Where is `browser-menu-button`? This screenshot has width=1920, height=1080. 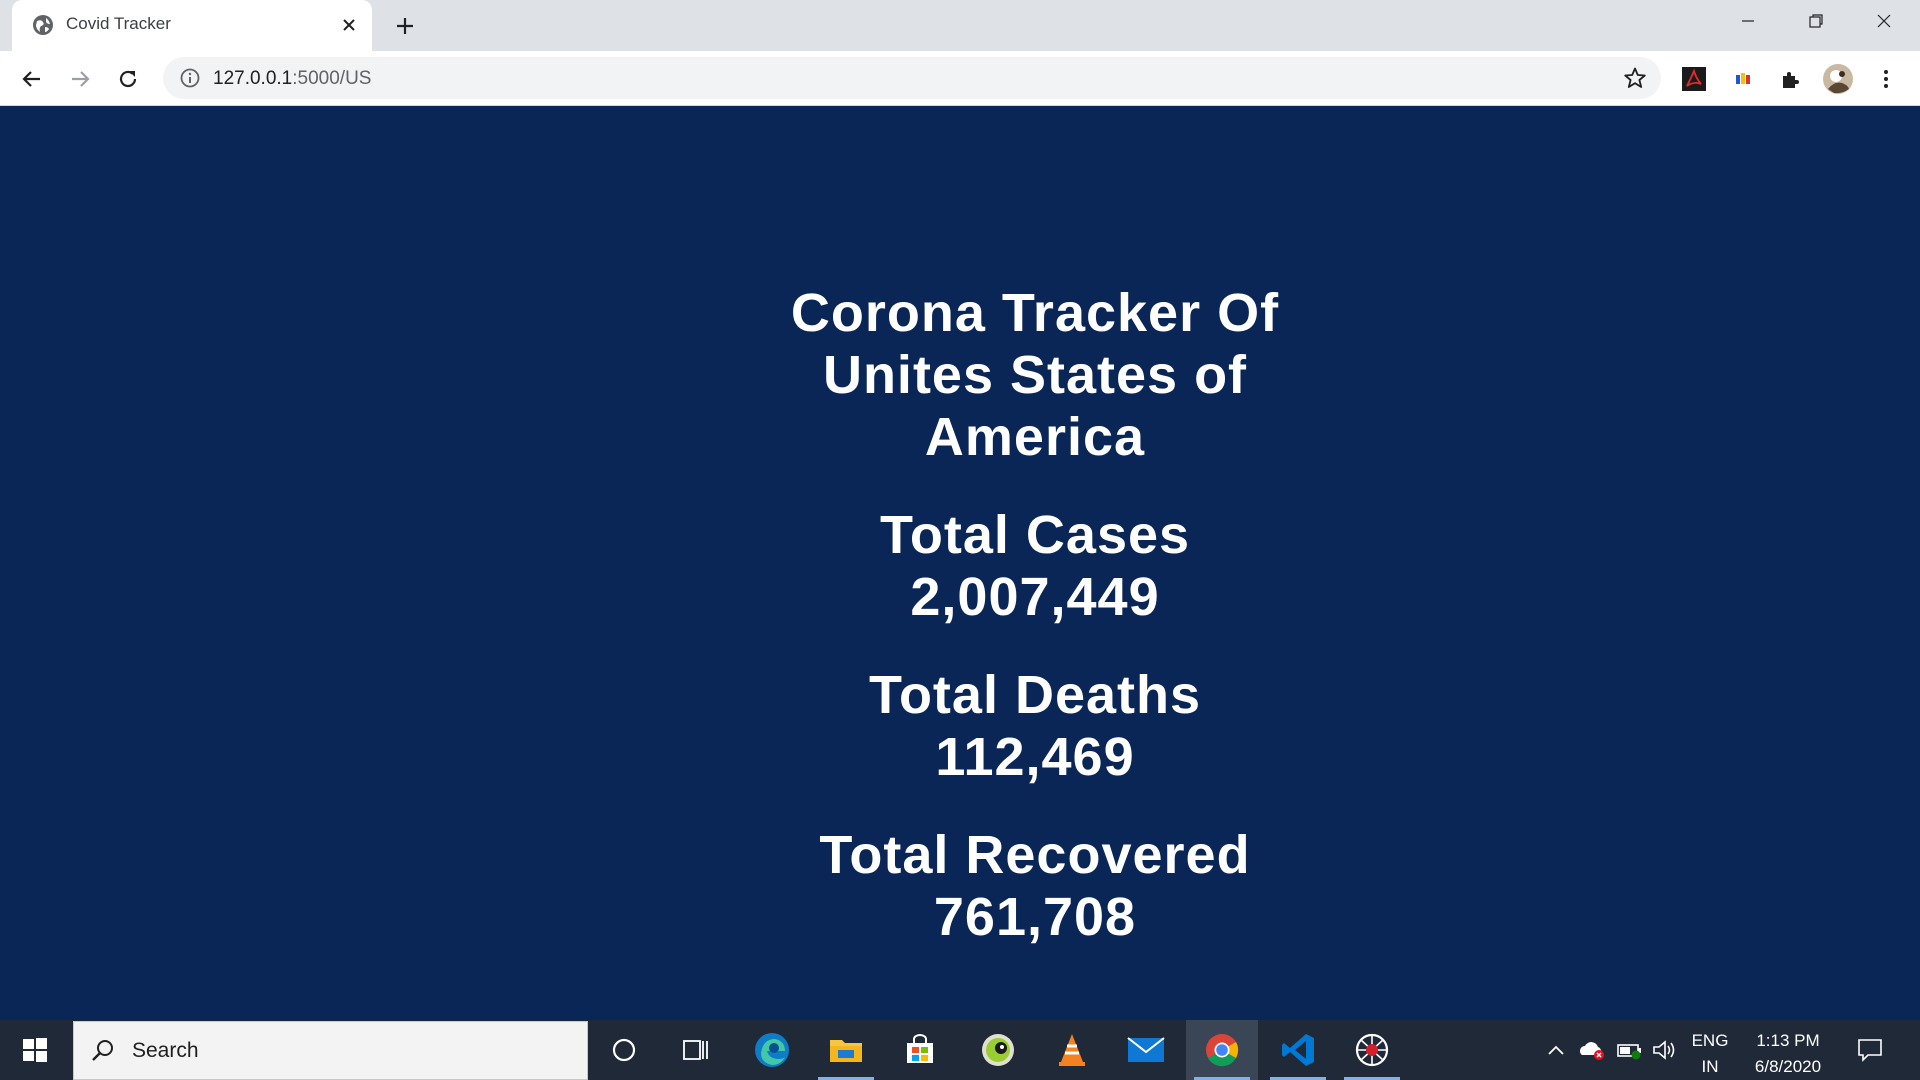
browser-menu-button is located at coordinates (1886, 79).